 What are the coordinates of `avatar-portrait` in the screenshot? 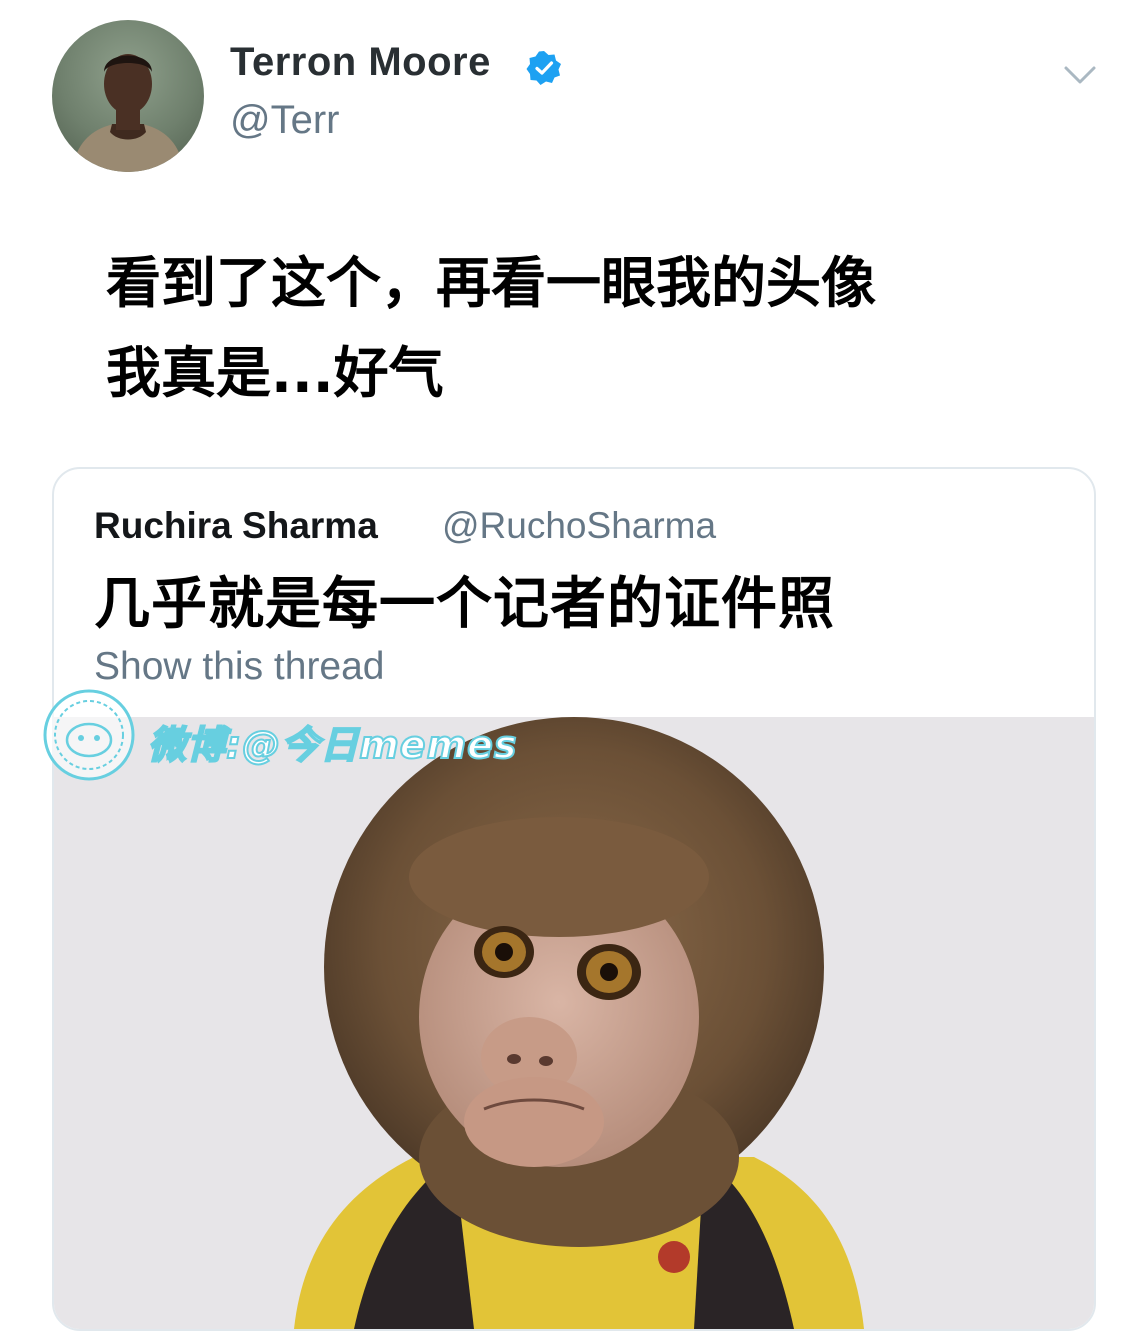 It's located at (128, 113).